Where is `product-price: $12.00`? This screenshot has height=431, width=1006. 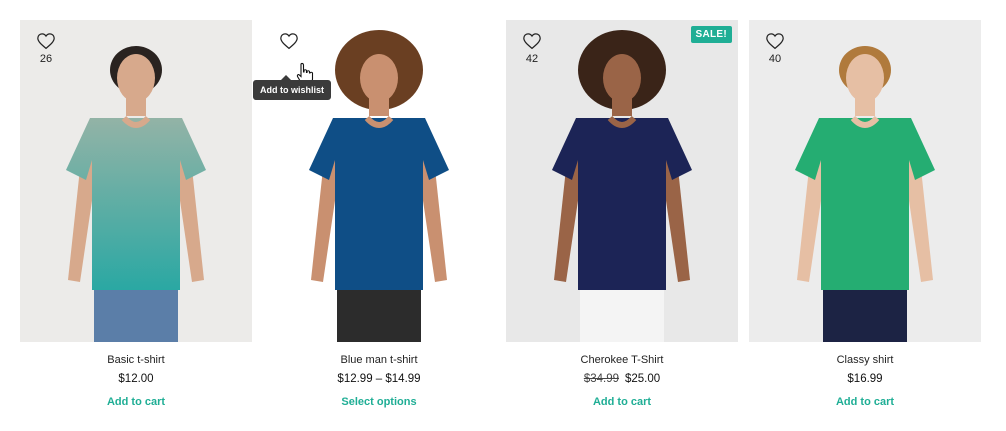 product-price: $12.00 is located at coordinates (136, 379).